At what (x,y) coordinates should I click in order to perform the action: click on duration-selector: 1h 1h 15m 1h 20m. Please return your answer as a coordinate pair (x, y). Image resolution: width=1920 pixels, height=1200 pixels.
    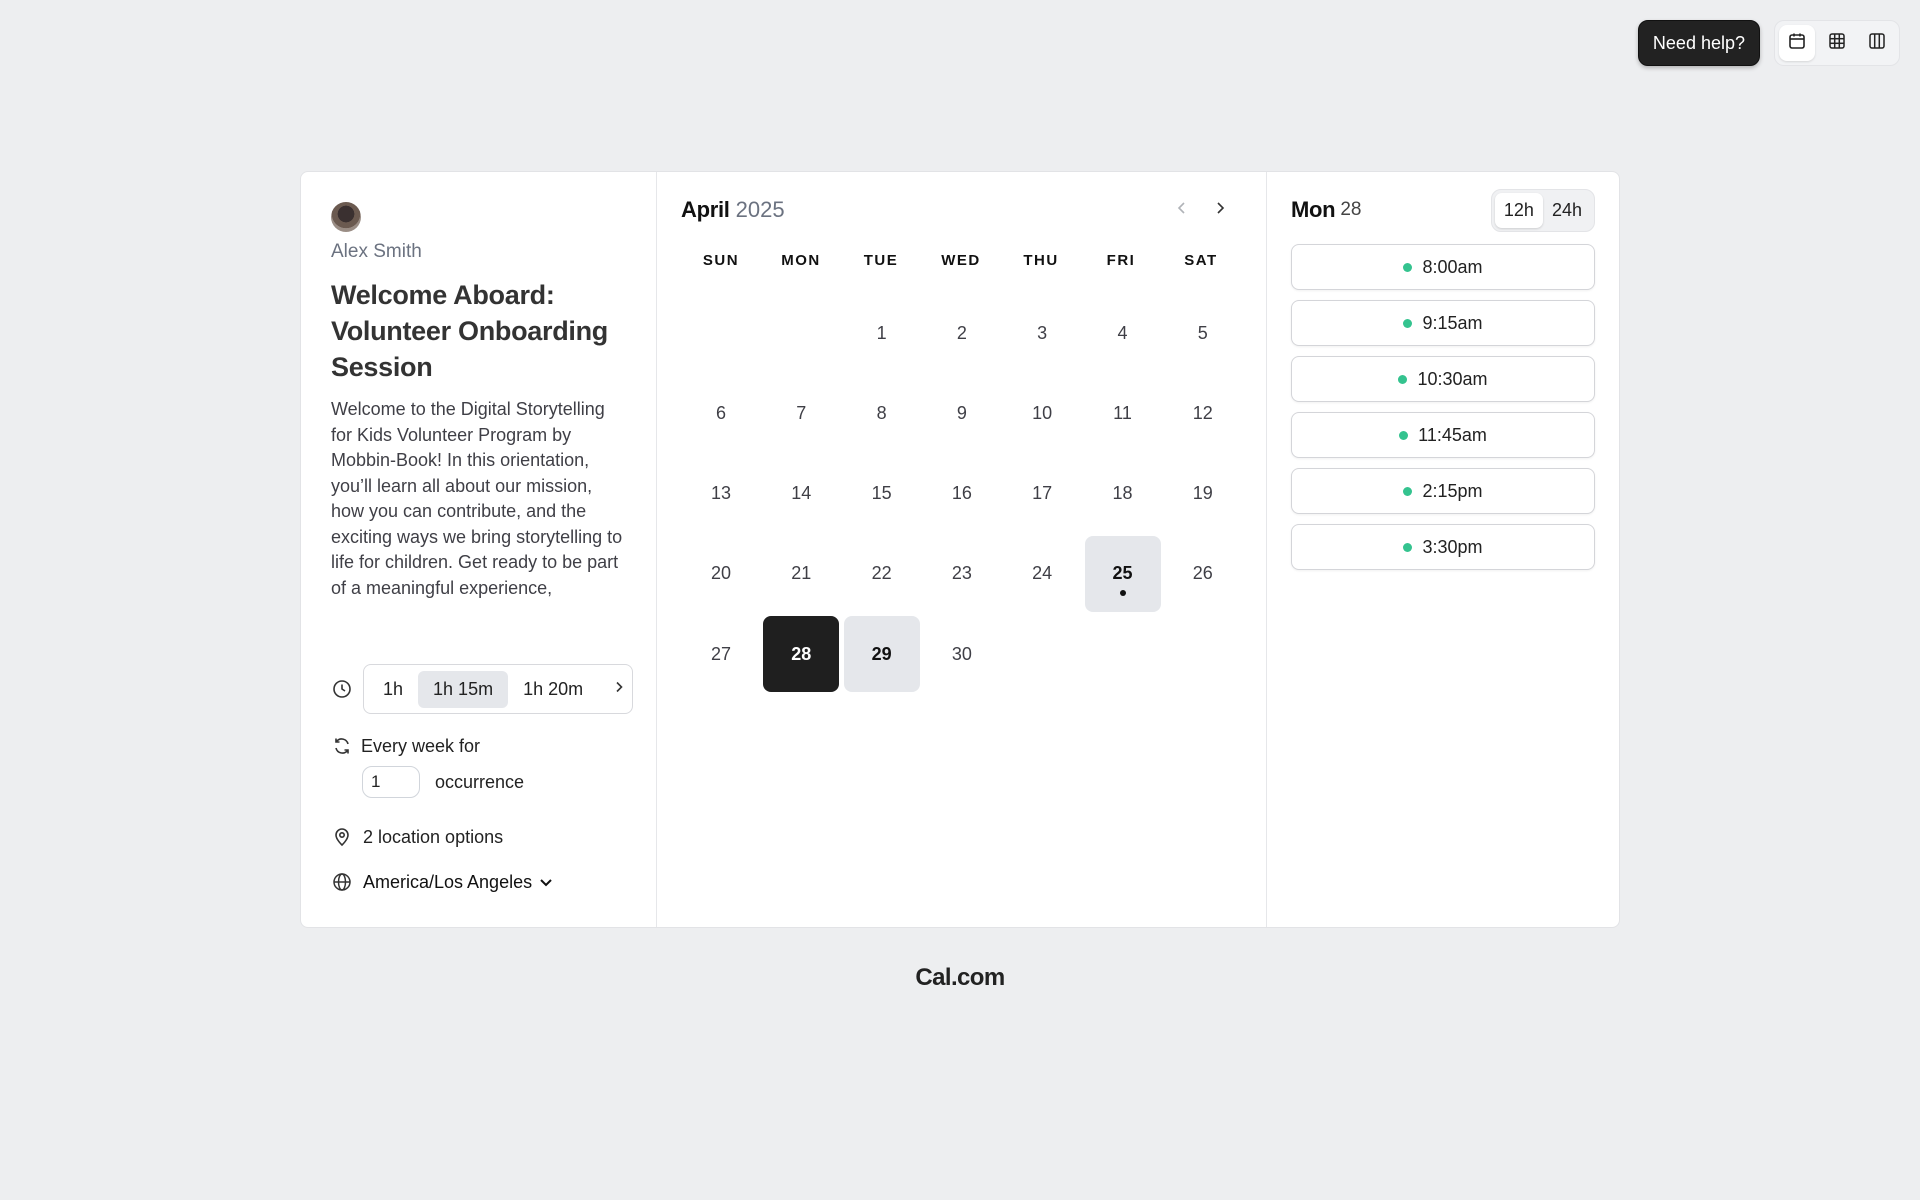
    Looking at the image, I should click on (498, 689).